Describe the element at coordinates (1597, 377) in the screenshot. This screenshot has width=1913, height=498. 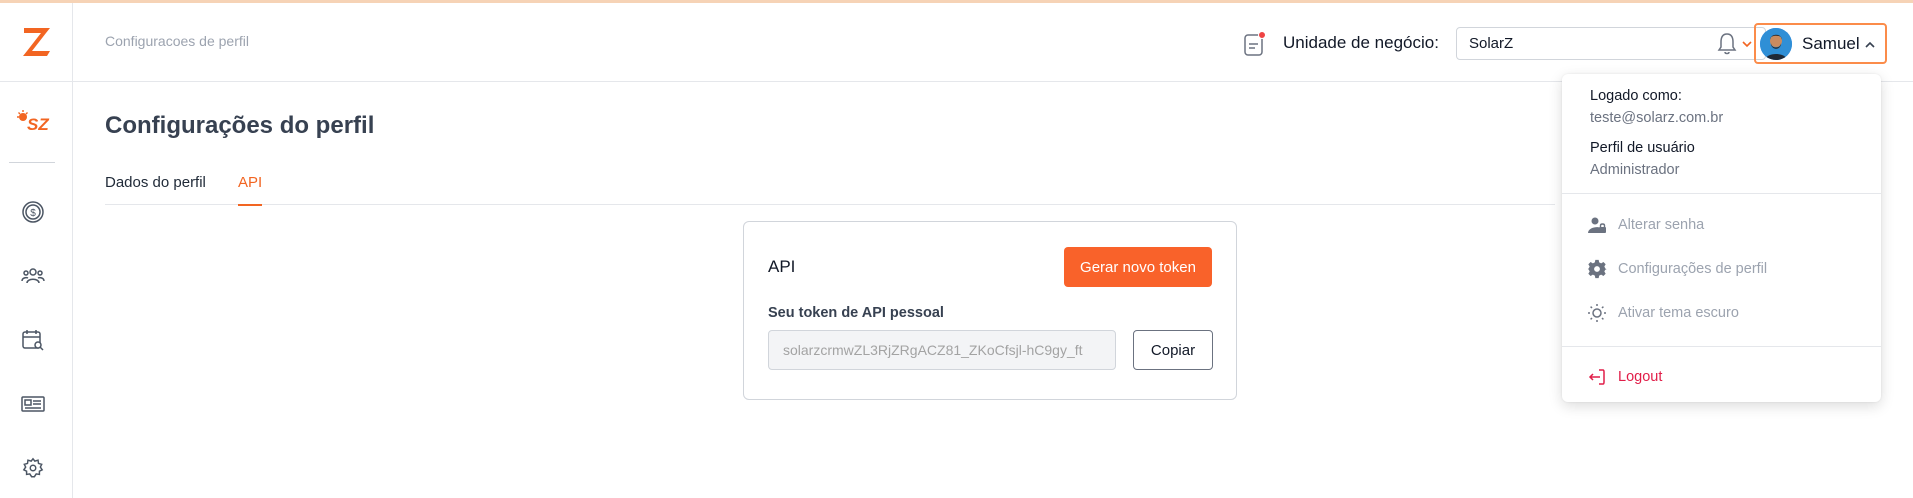
I see `logout-icon` at that location.